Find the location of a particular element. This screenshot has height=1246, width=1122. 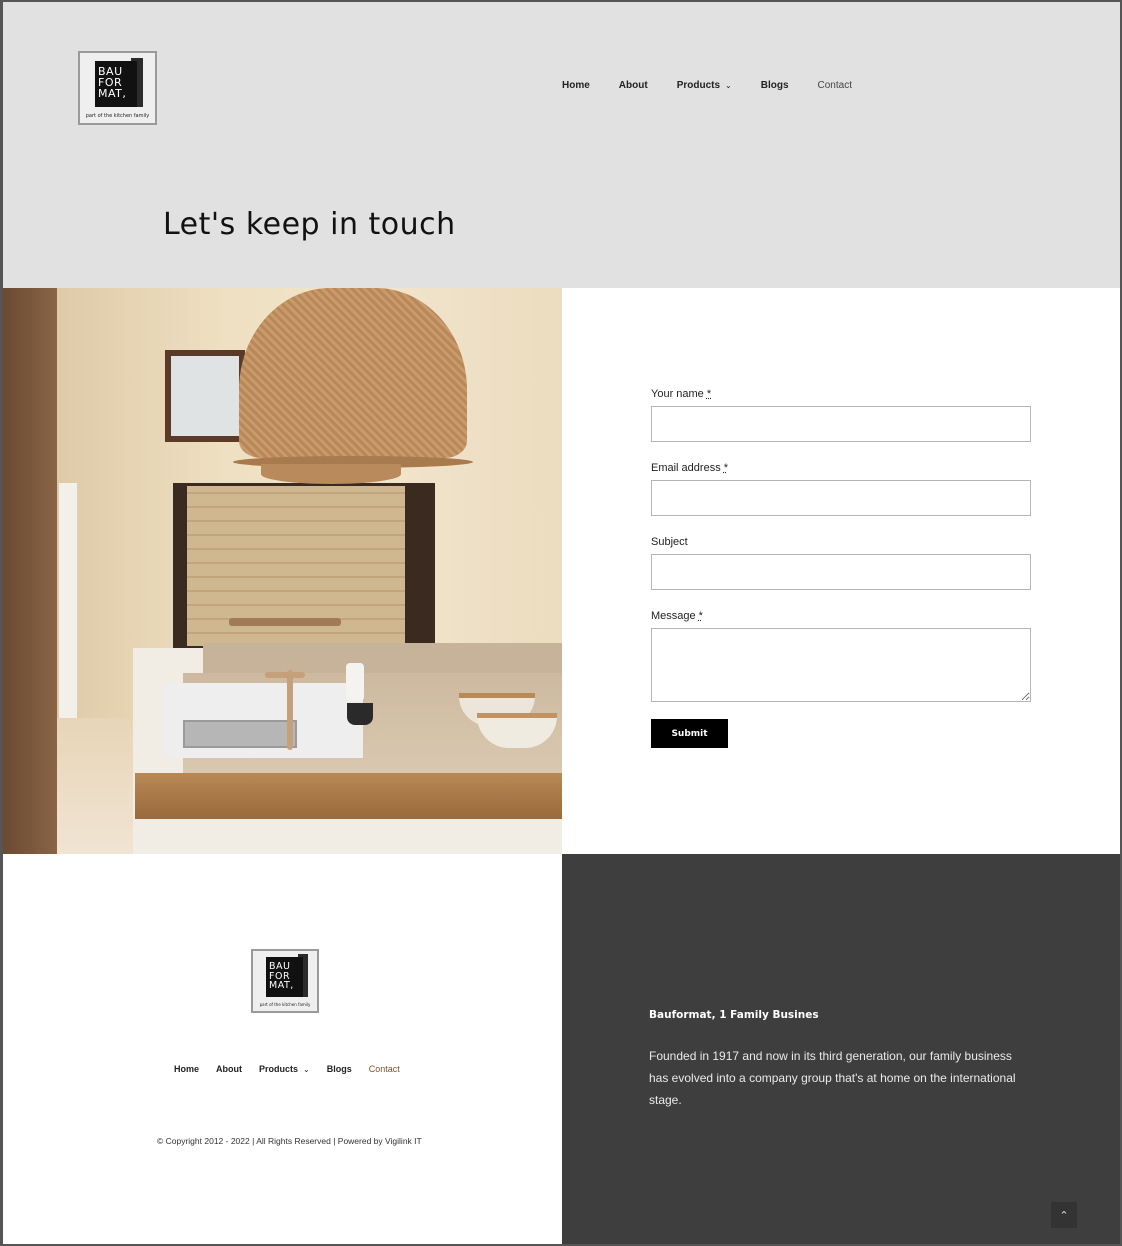

nav-about: About is located at coordinates (633, 85).